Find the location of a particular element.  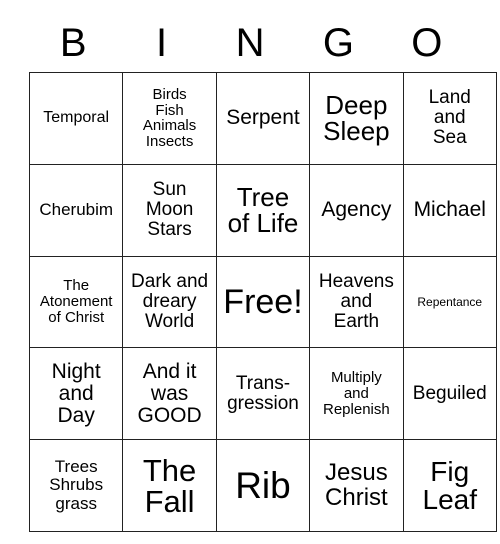

bingo-cell-g2: Agency is located at coordinates (356, 210).